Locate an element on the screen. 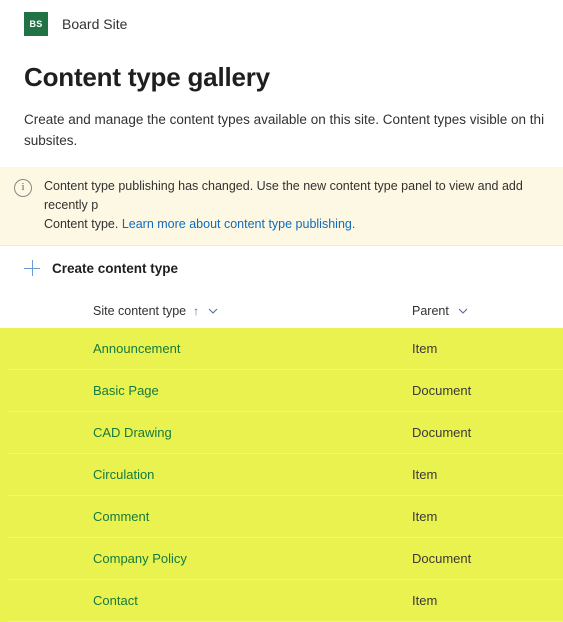  site-logo: BS is located at coordinates (36, 24).